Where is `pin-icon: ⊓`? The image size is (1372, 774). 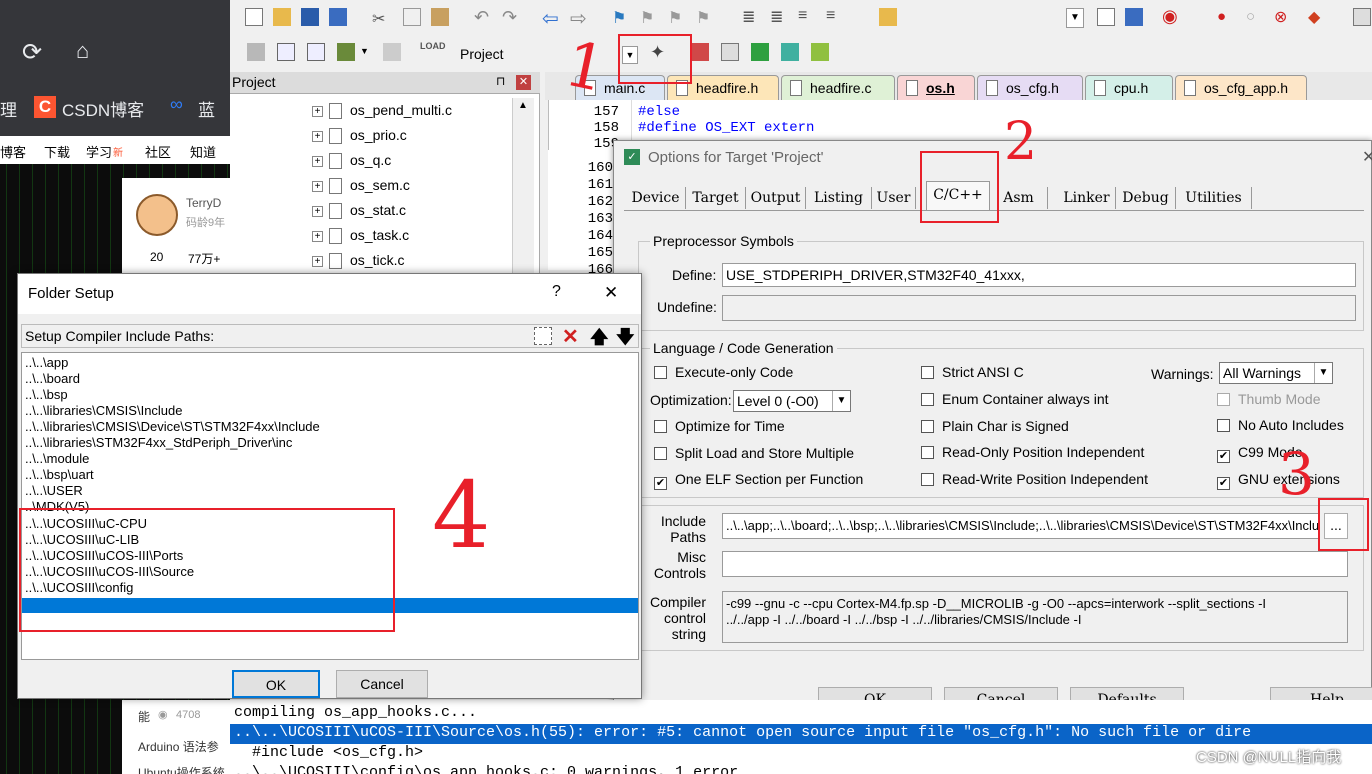
pin-icon: ⊓ is located at coordinates (500, 81).